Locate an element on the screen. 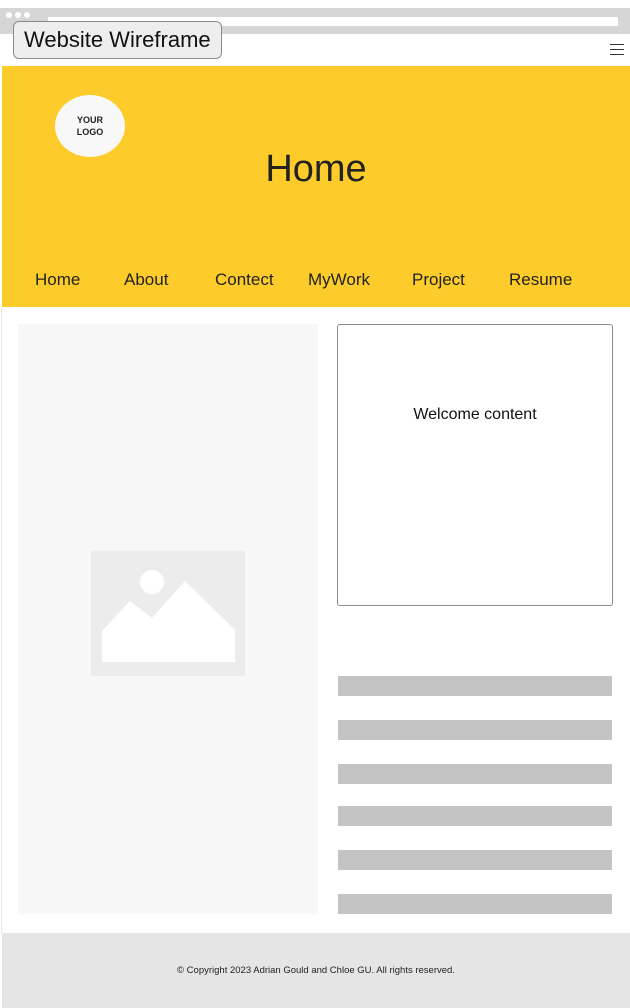 This screenshot has height=1008, width=630. divider is located at coordinates (1, 620).